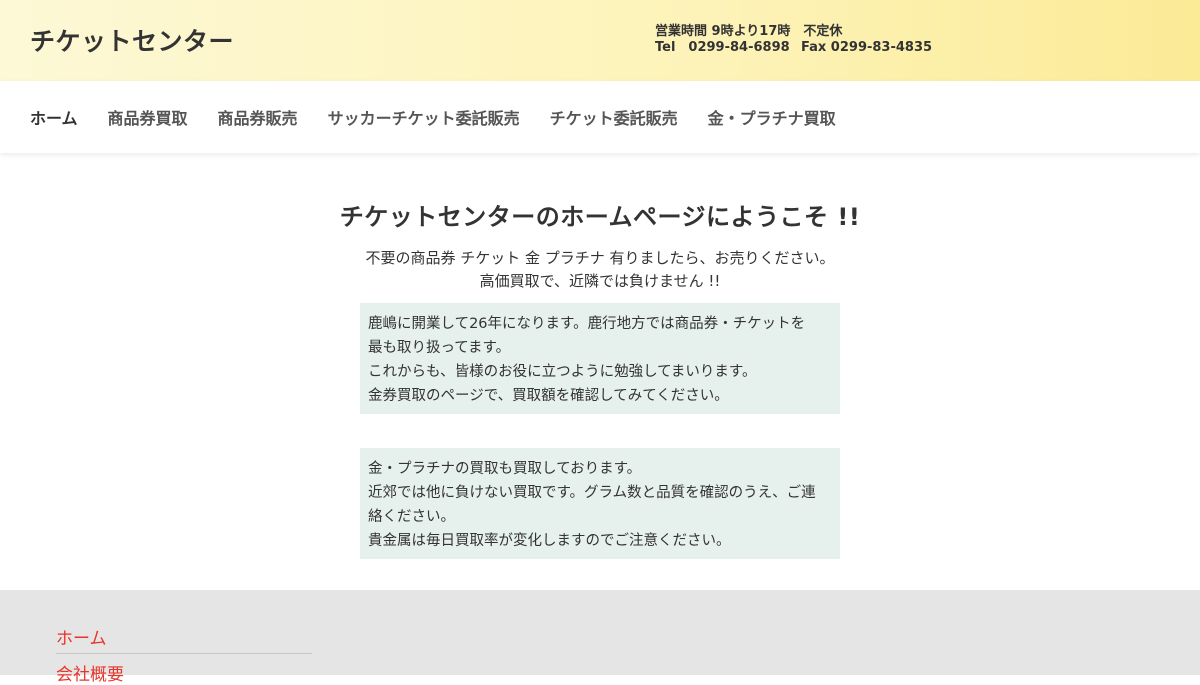 This screenshot has width=1200, height=685. Describe the element at coordinates (722, 47) in the screenshot. I see `tel-number: Tel 0299-84-6898` at that location.